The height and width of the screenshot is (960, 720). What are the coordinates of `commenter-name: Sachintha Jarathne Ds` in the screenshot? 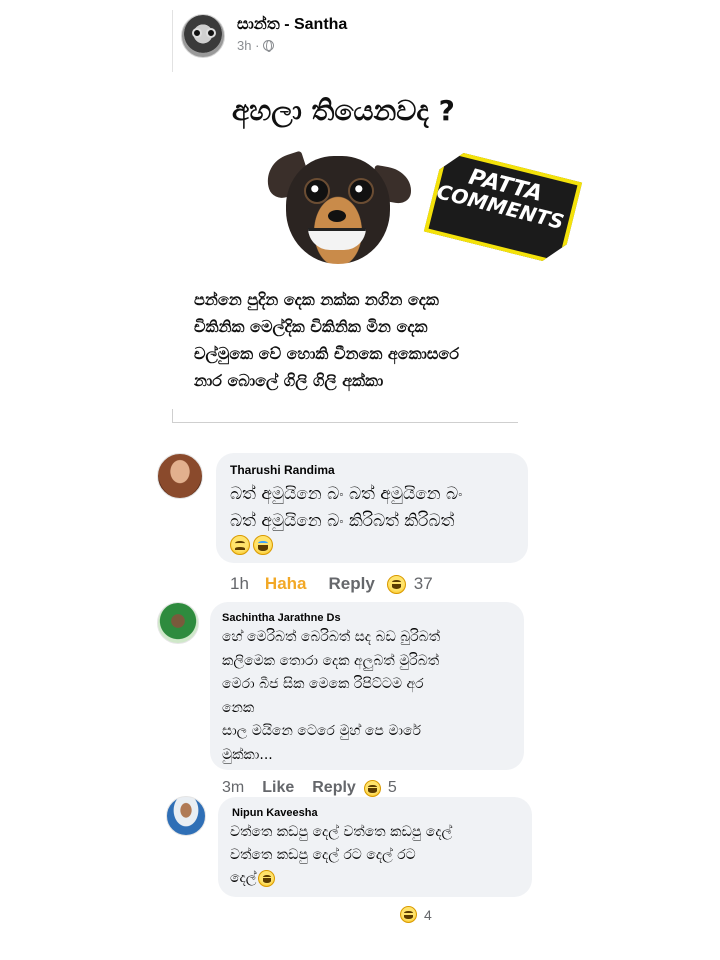 It's located at (281, 618).